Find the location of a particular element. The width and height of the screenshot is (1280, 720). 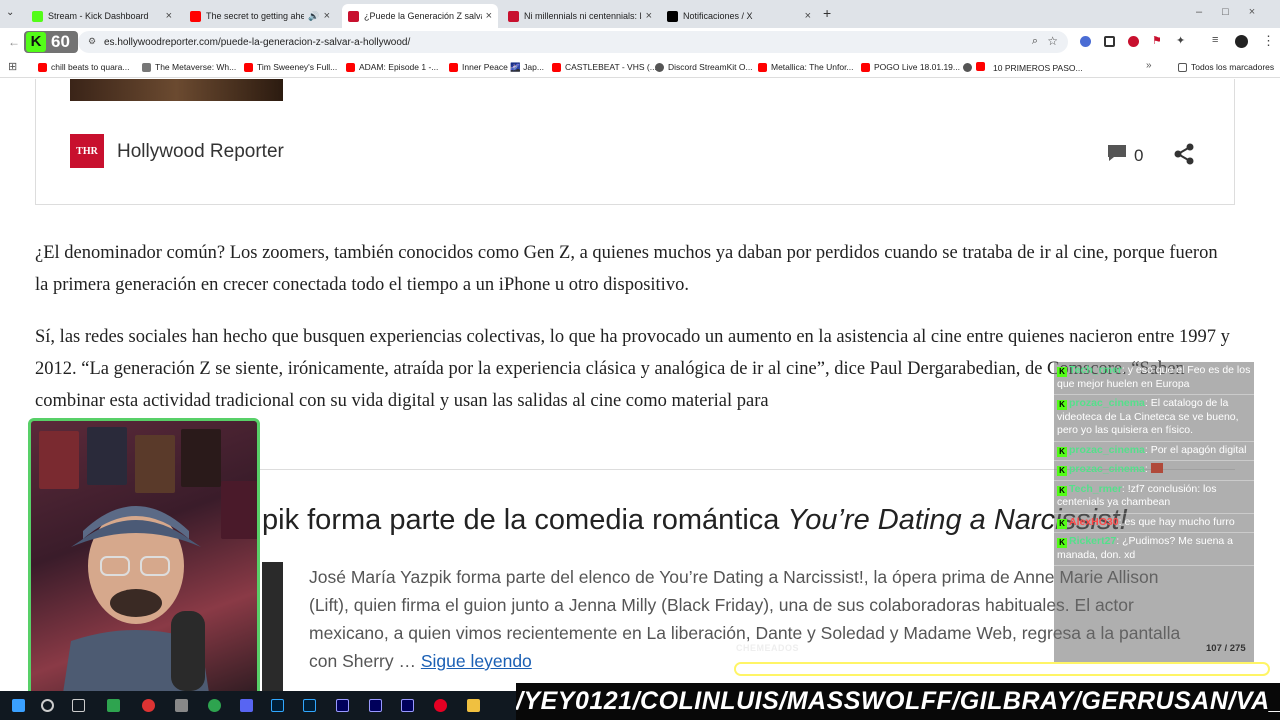

chat-text: Por el apagón digital is located at coordinates (1198, 449).